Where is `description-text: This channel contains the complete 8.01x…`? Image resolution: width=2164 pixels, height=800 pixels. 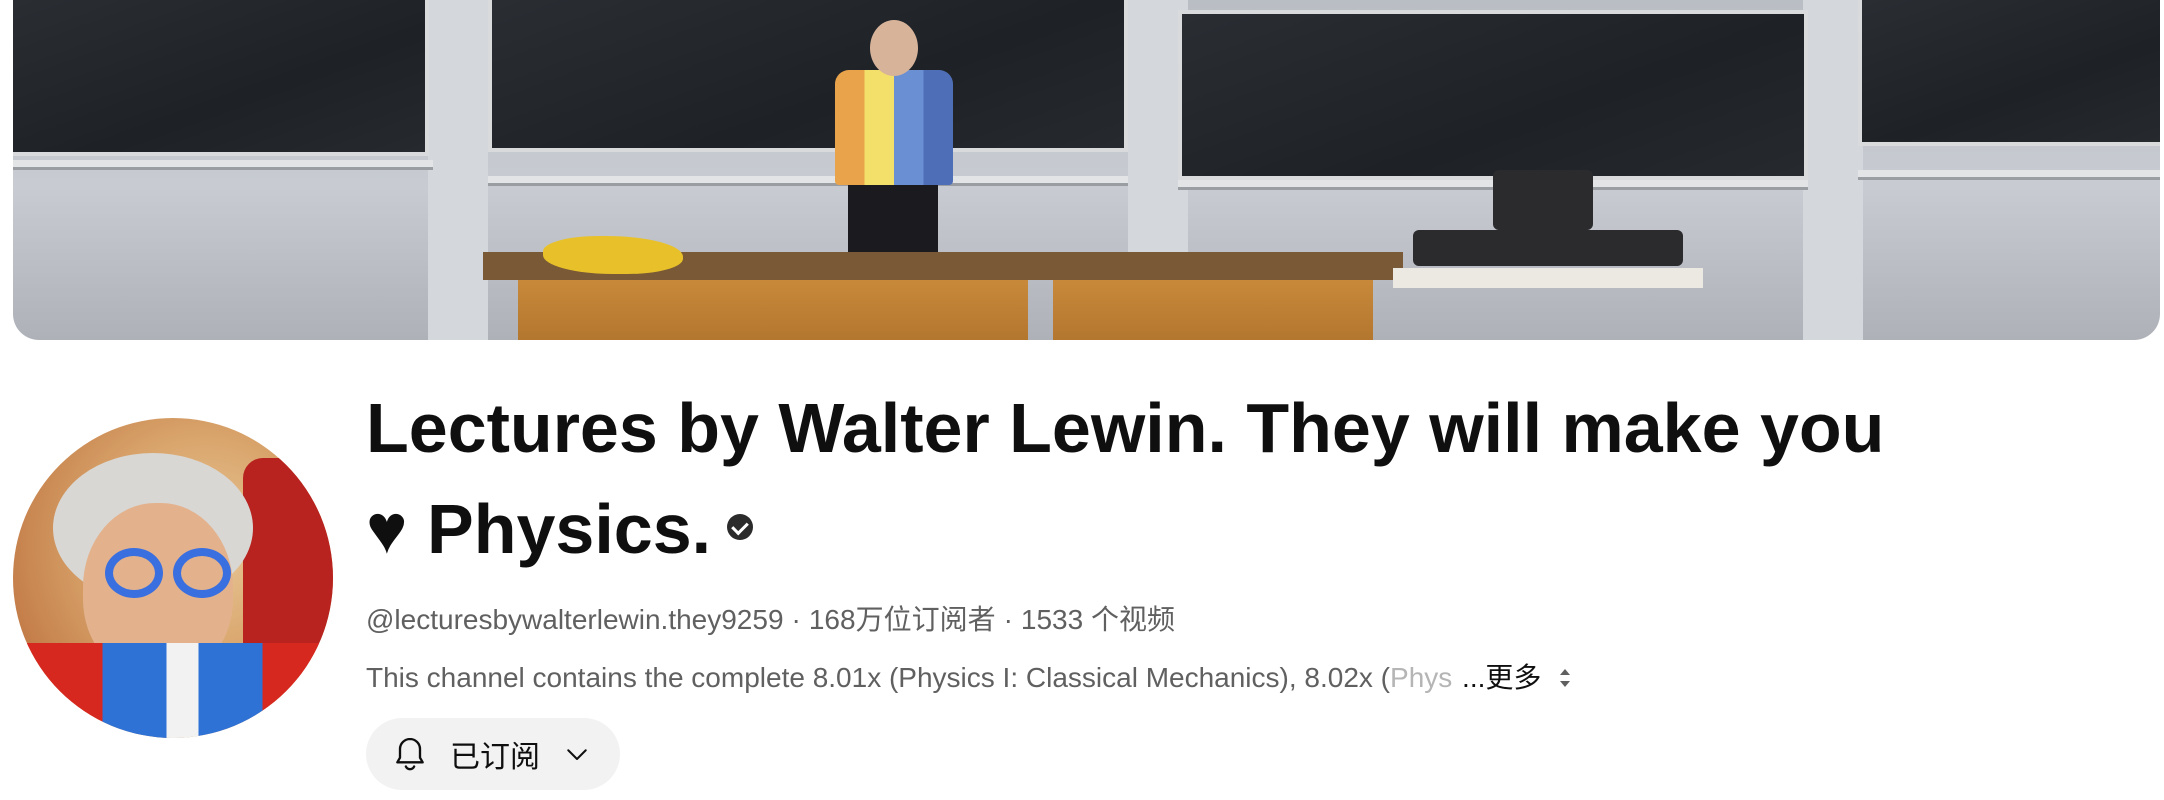
description-text: This channel contains the complete 8.01x… is located at coordinates (878, 677).